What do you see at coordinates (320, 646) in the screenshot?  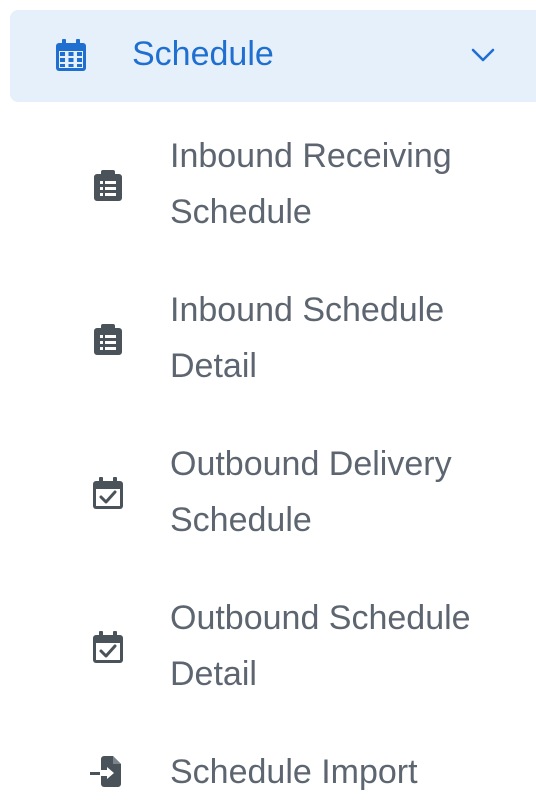 I see `nav-item-label: Outbound Schedule Detail` at bounding box center [320, 646].